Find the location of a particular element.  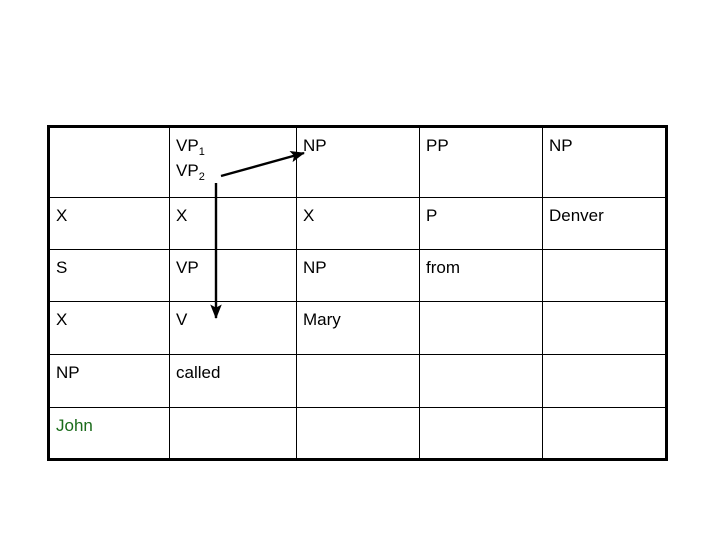

cell-r0c1: VP1 VP2 is located at coordinates (233, 162).